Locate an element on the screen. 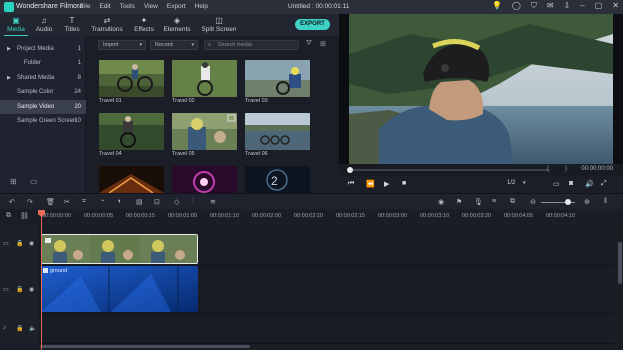 This screenshot has height=350, width=623. pause-icon: ‖ is located at coordinates (605, 201).